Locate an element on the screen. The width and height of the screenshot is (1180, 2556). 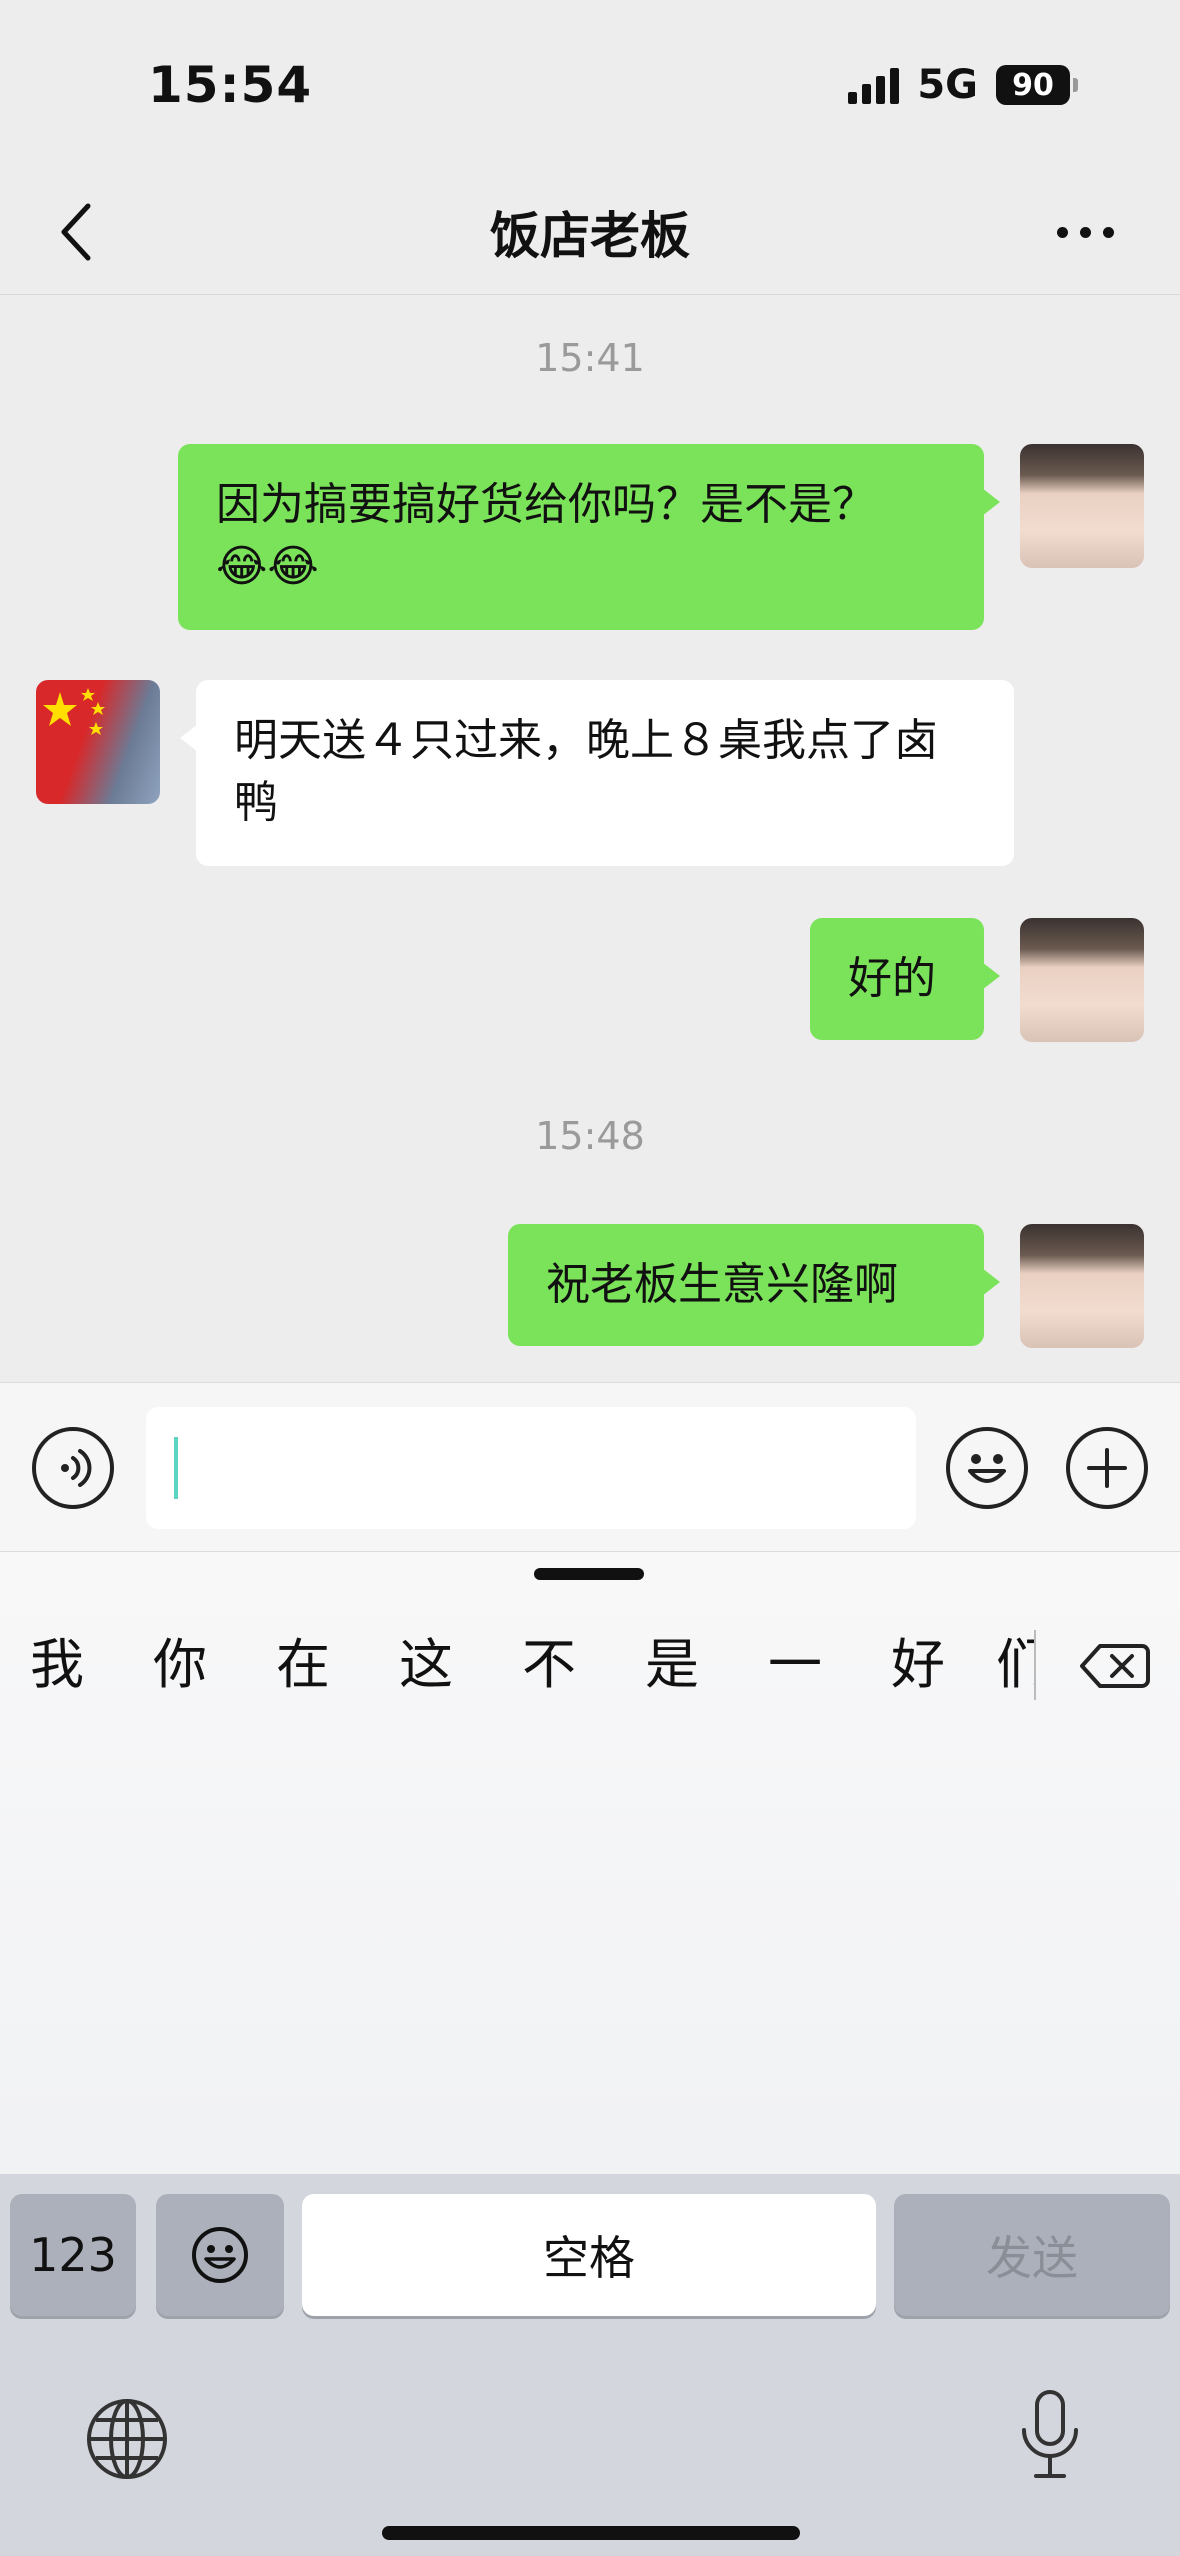
status-indicators: 5G 90 is located at coordinates (963, 85).